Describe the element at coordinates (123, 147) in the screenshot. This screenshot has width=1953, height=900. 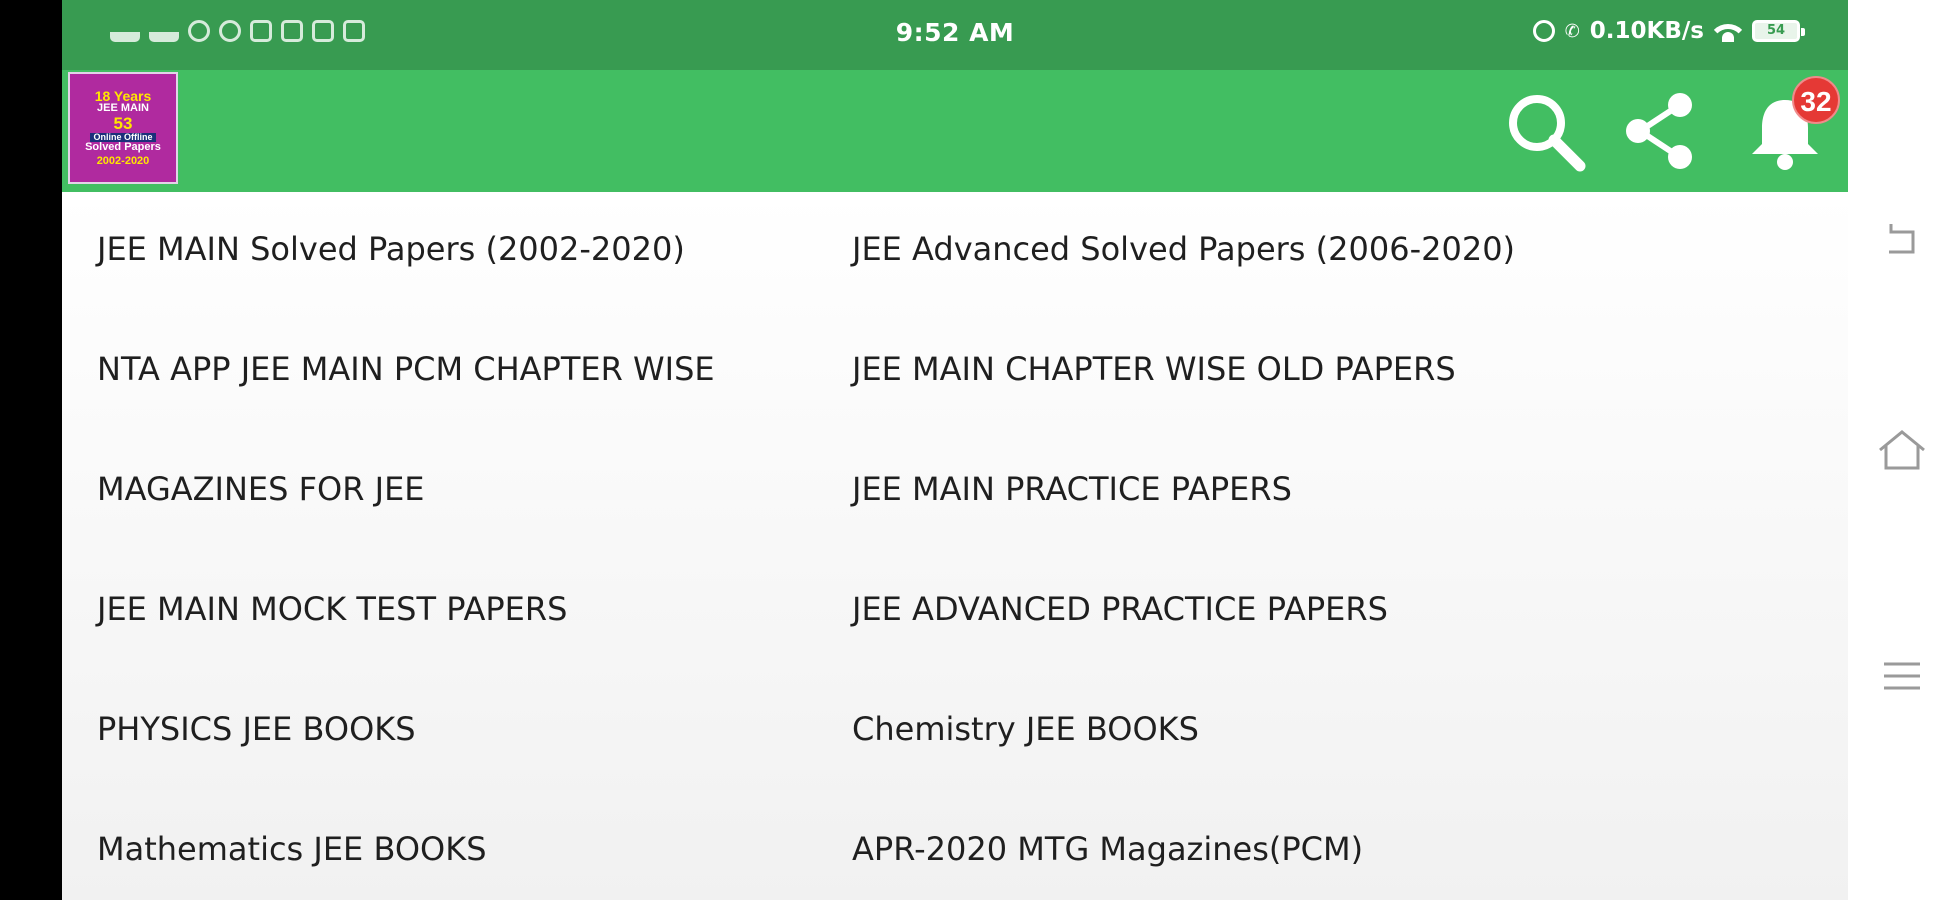
I see `logo-text: Solved Papers` at that location.